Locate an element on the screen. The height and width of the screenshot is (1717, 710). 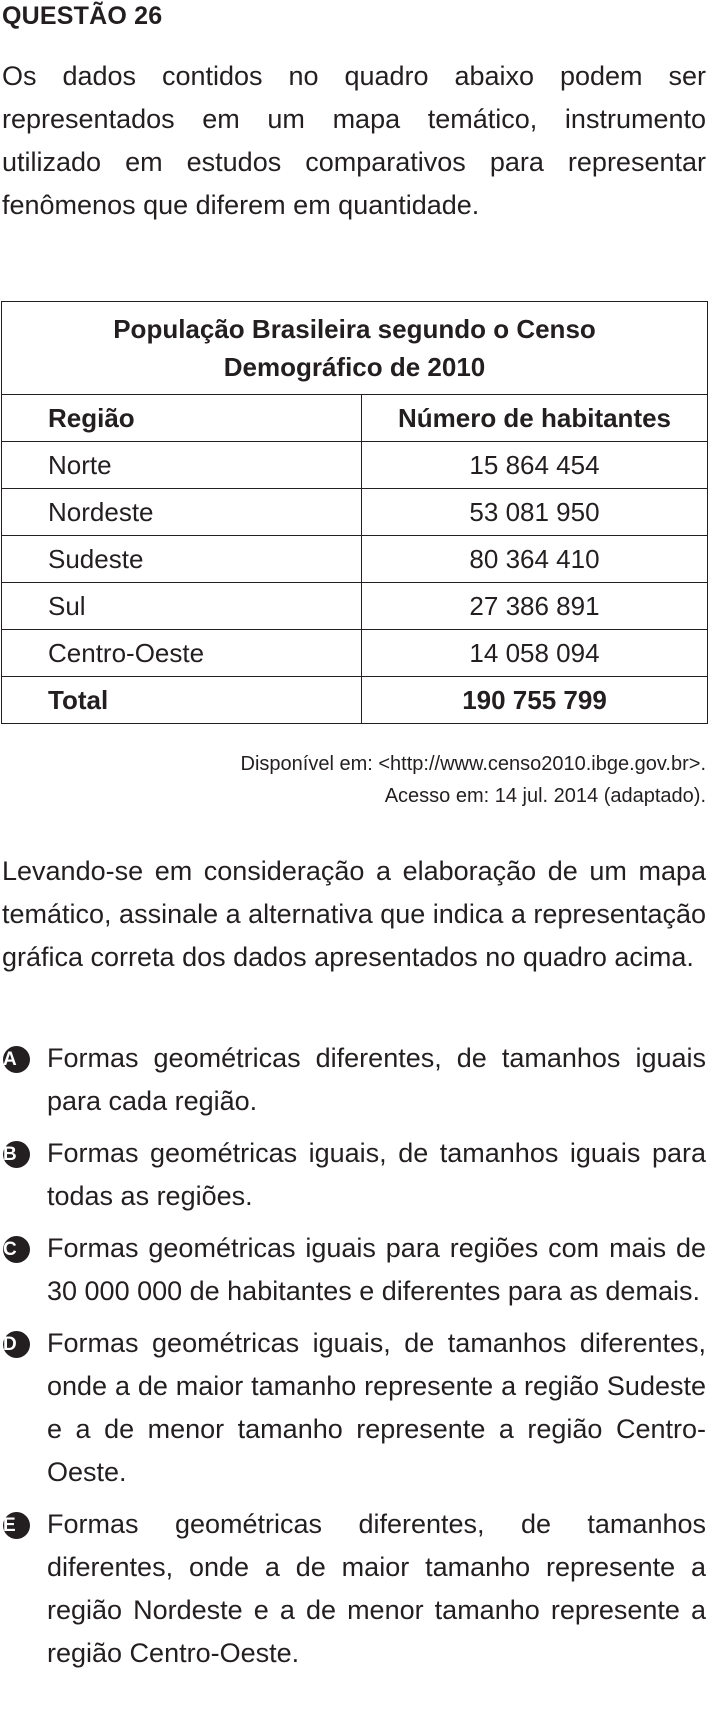
total-value: 190 755 799 is located at coordinates (534, 700).